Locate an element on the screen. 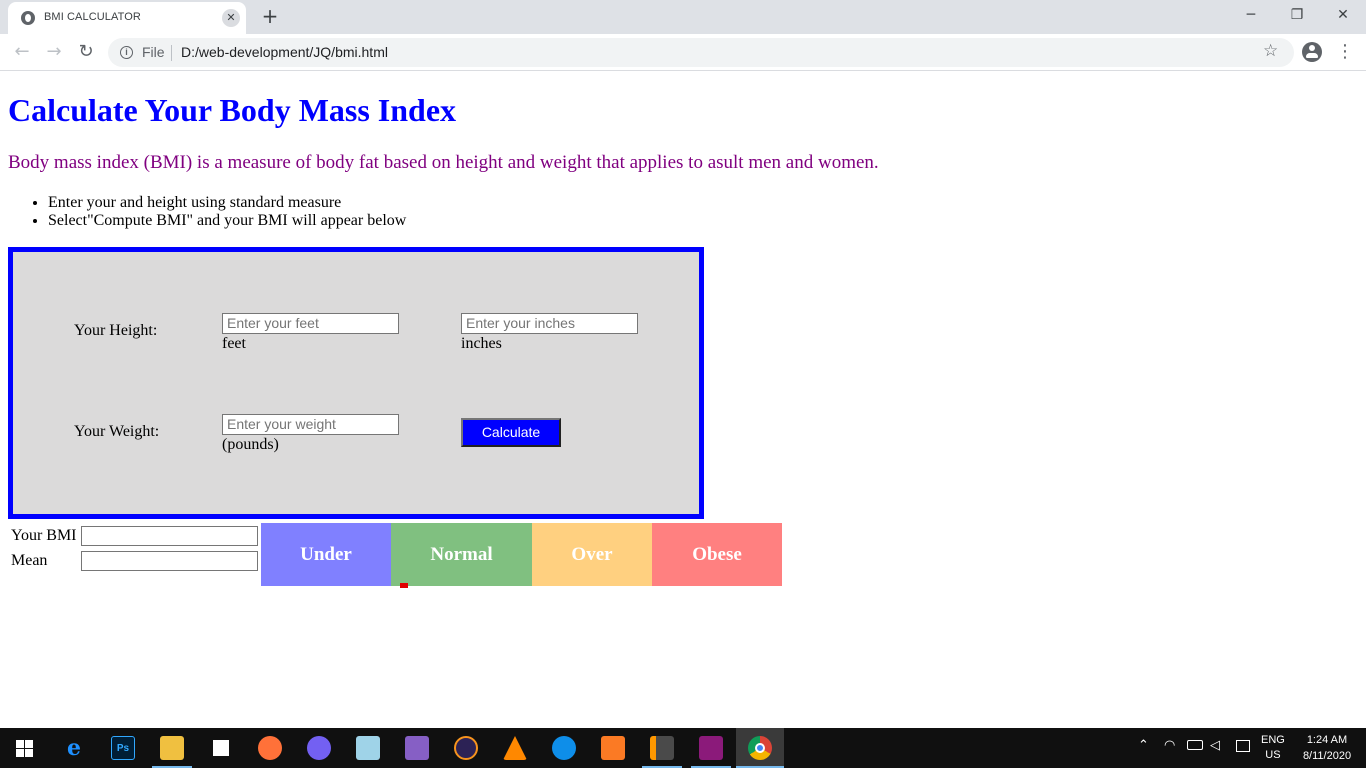 This screenshot has width=1366, height=778. profile-avatar-icon is located at coordinates (1312, 52).